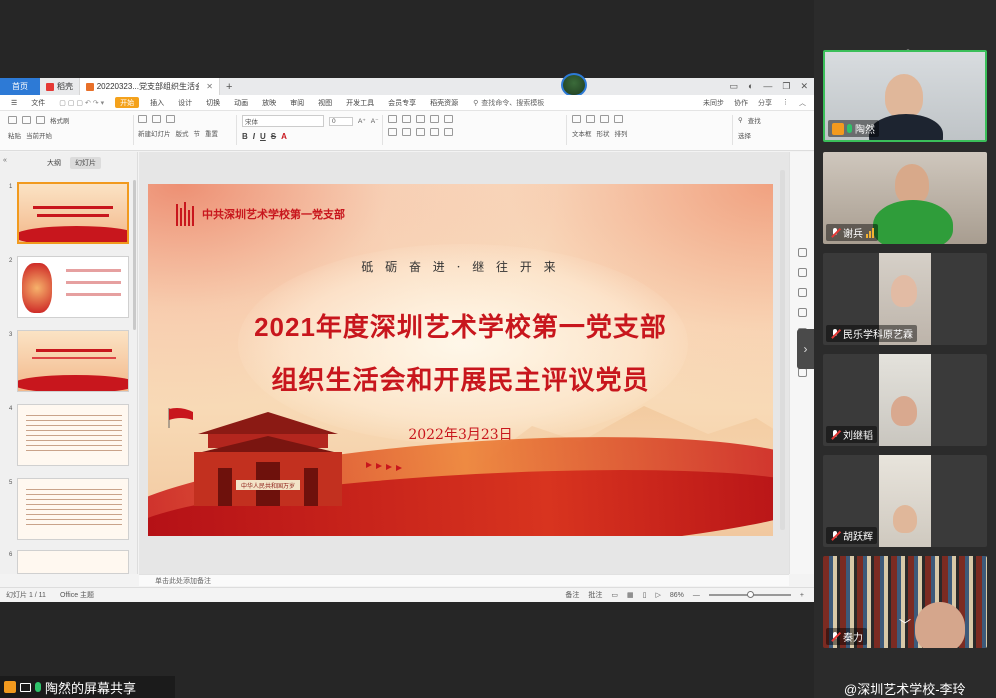 This screenshot has height=698, width=996. What do you see at coordinates (767, 86) in the screenshot?
I see `minimize-button: —` at bounding box center [767, 86].